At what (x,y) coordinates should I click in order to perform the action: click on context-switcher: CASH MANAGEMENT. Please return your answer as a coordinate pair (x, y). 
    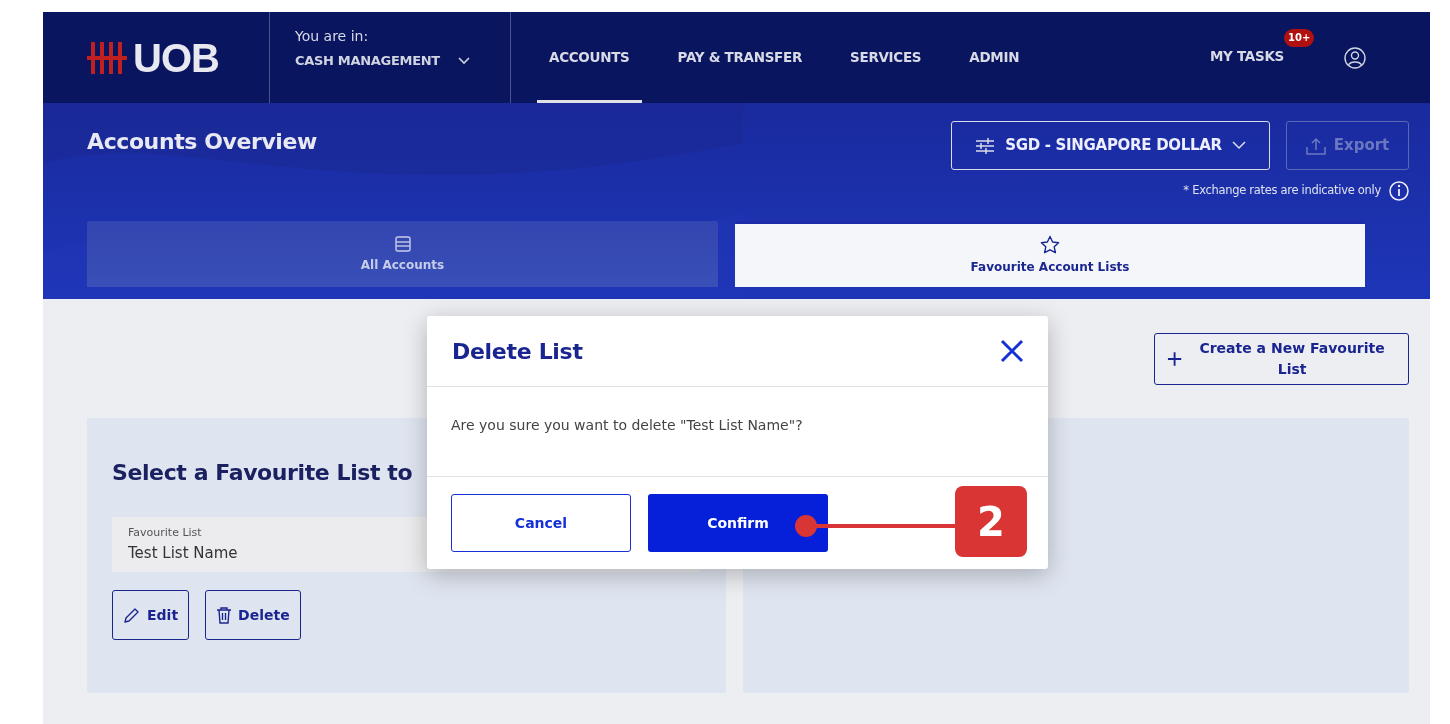
    Looking at the image, I should click on (367, 61).